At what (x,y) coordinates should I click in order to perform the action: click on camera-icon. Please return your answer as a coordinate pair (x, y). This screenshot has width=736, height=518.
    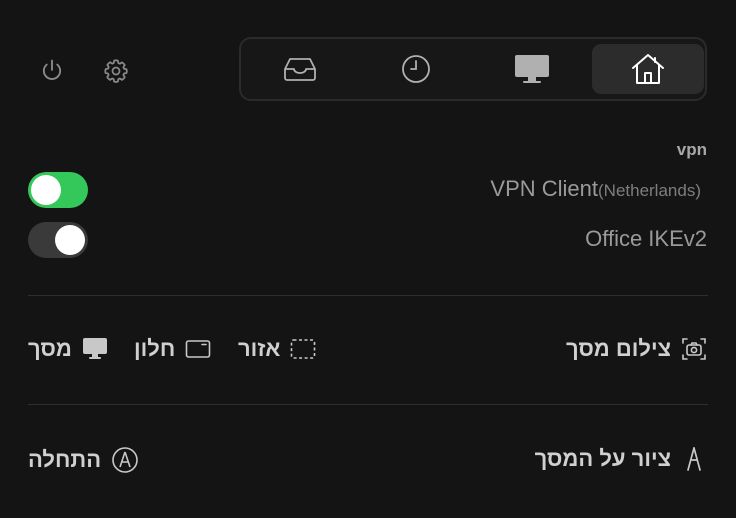
    Looking at the image, I should click on (694, 349).